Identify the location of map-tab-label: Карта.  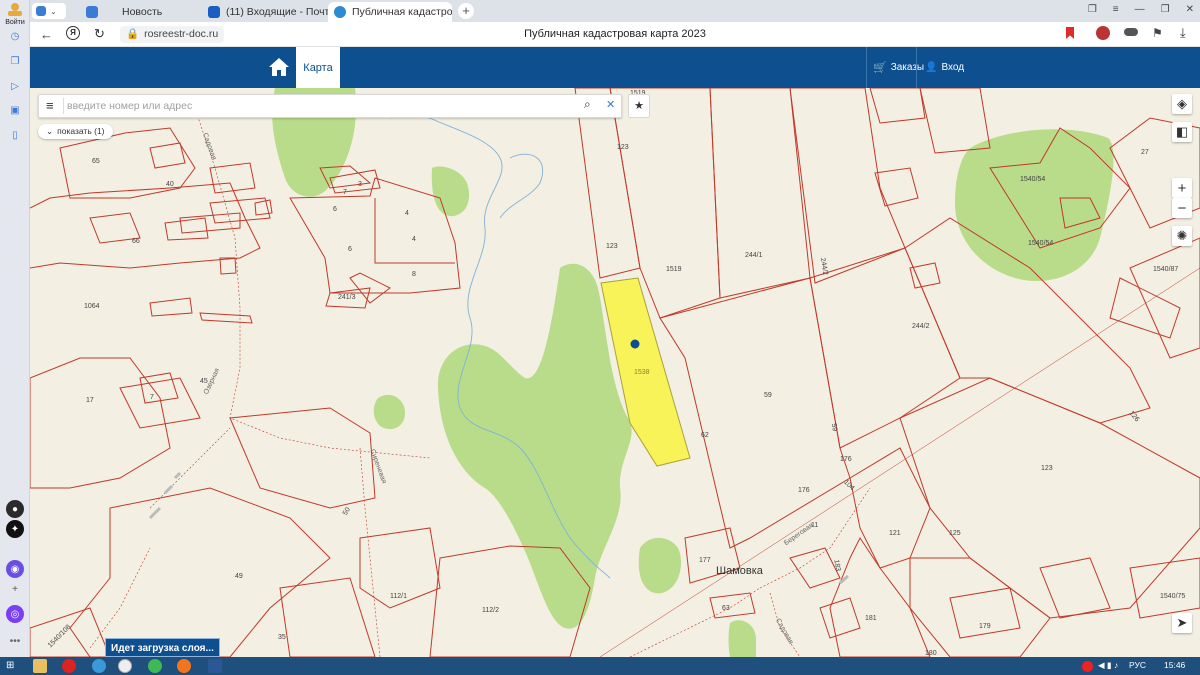
(318, 67).